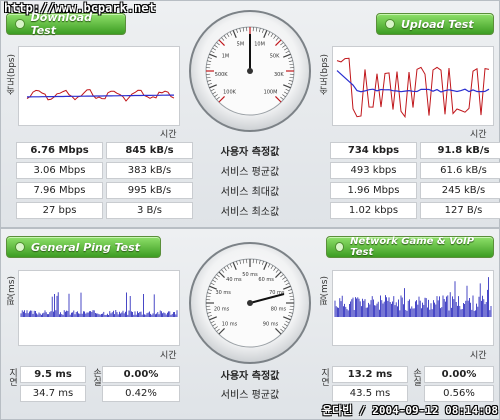 Image resolution: width=500 pixels, height=420 pixels. I want to click on upload-value-secondary: 245 kB/s, so click(460, 190).